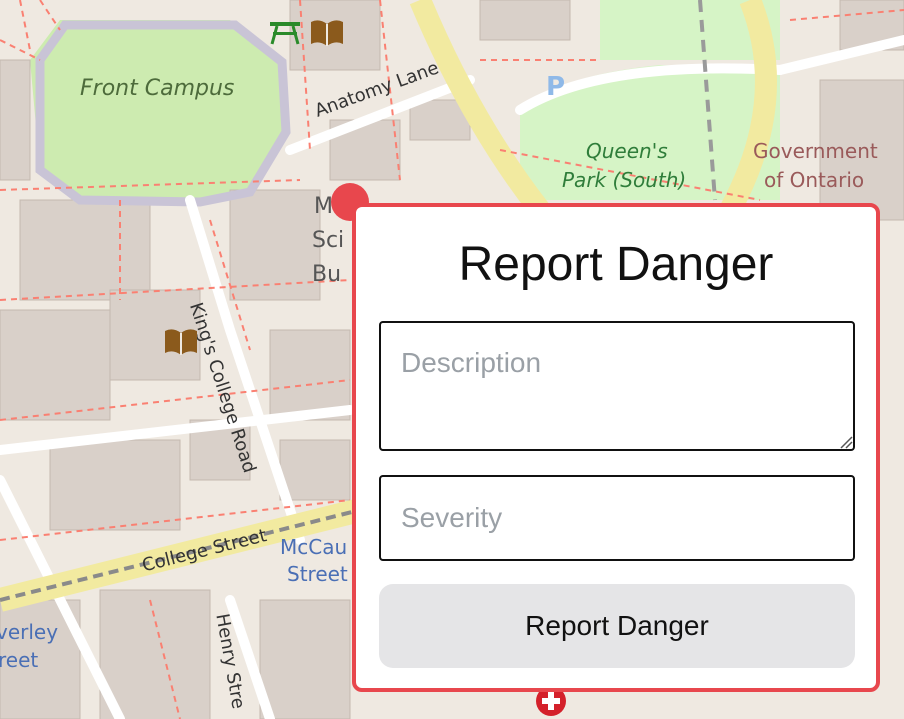 The width and height of the screenshot is (904, 719). I want to click on resize-grip-icon, so click(846, 442).